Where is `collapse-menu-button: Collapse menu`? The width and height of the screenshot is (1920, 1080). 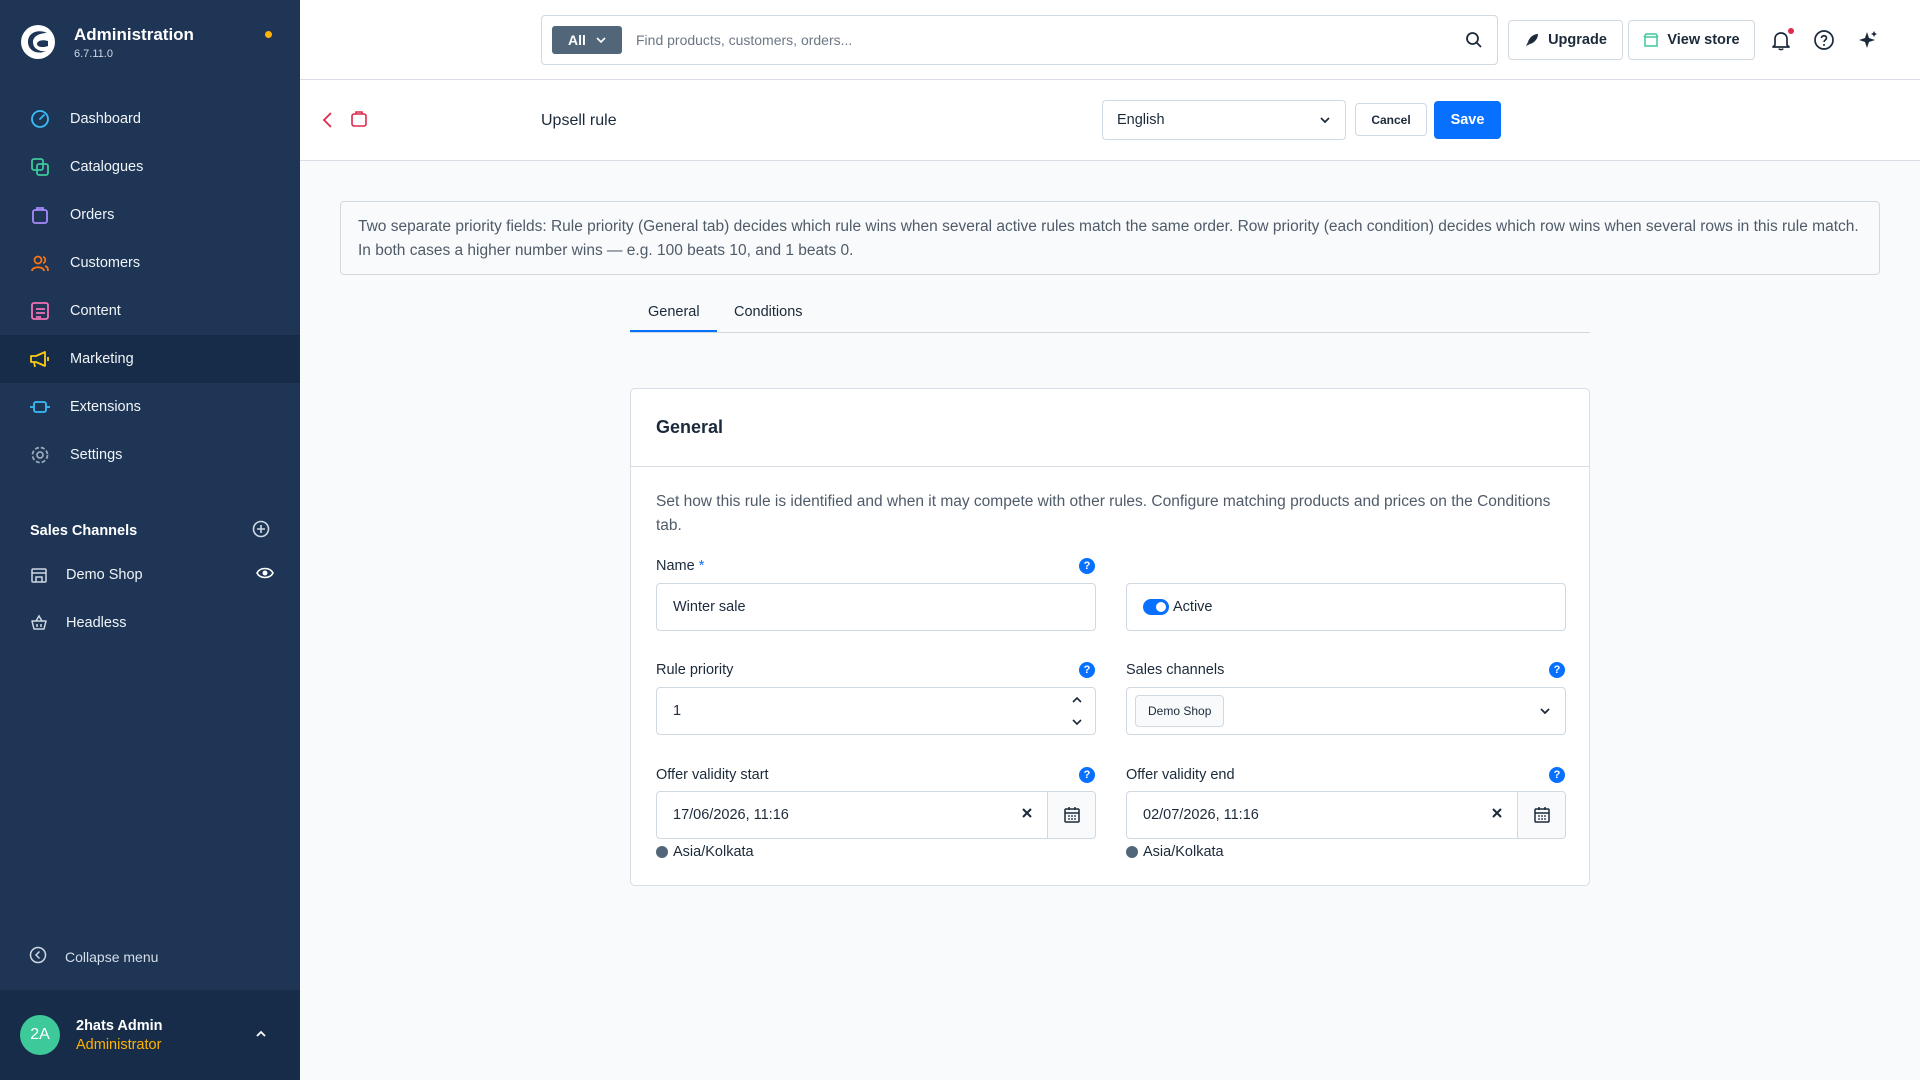
collapse-menu-button: Collapse menu is located at coordinates (93, 956).